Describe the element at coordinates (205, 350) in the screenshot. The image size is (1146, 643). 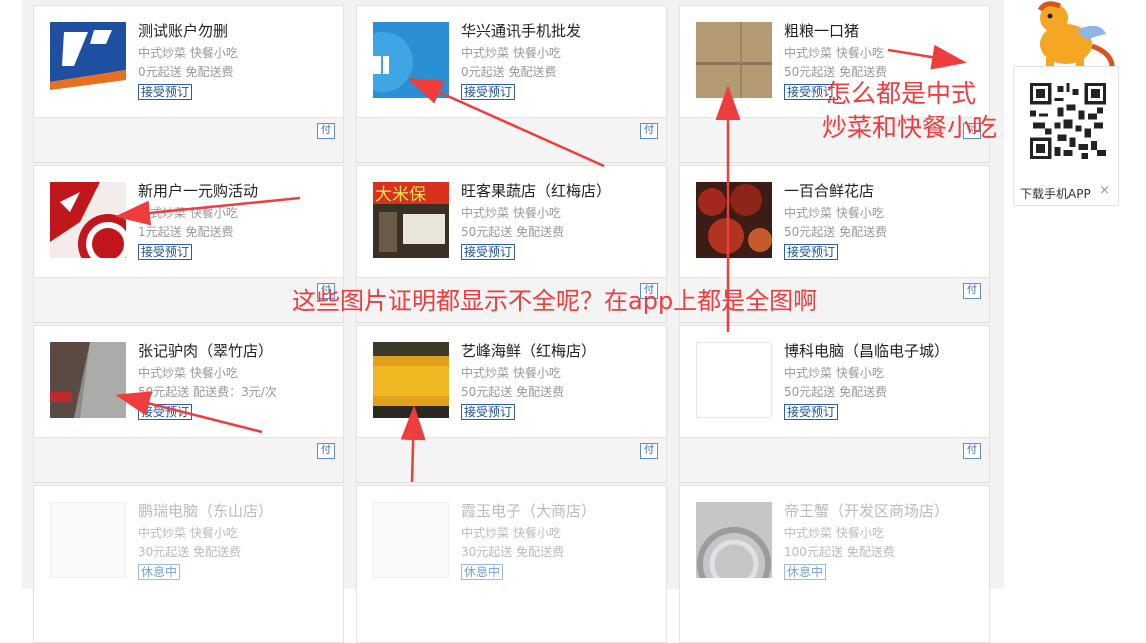
I see `store-name: 张记驴肉（翠竹店）` at that location.